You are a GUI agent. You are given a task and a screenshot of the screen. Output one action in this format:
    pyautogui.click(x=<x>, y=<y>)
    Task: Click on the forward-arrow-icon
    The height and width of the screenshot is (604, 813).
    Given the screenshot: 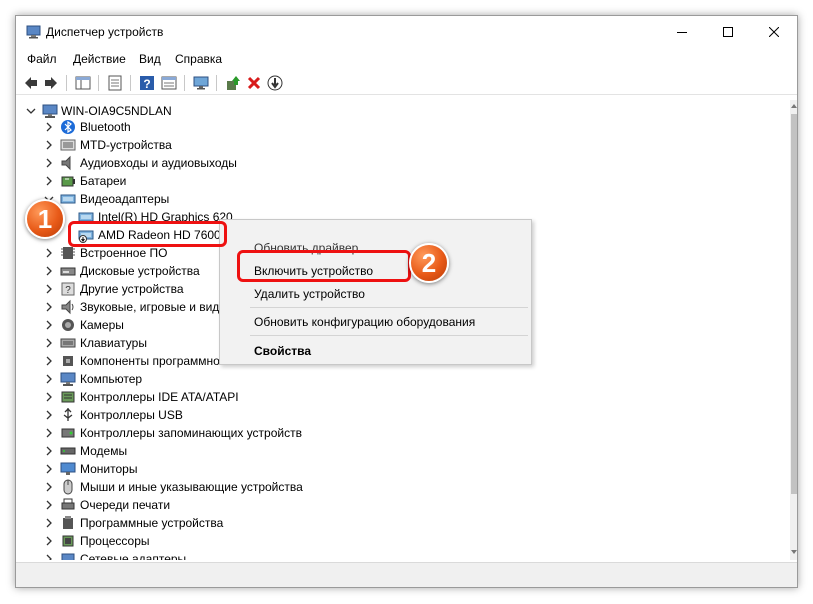 What is the action you would take?
    pyautogui.click(x=51, y=83)
    